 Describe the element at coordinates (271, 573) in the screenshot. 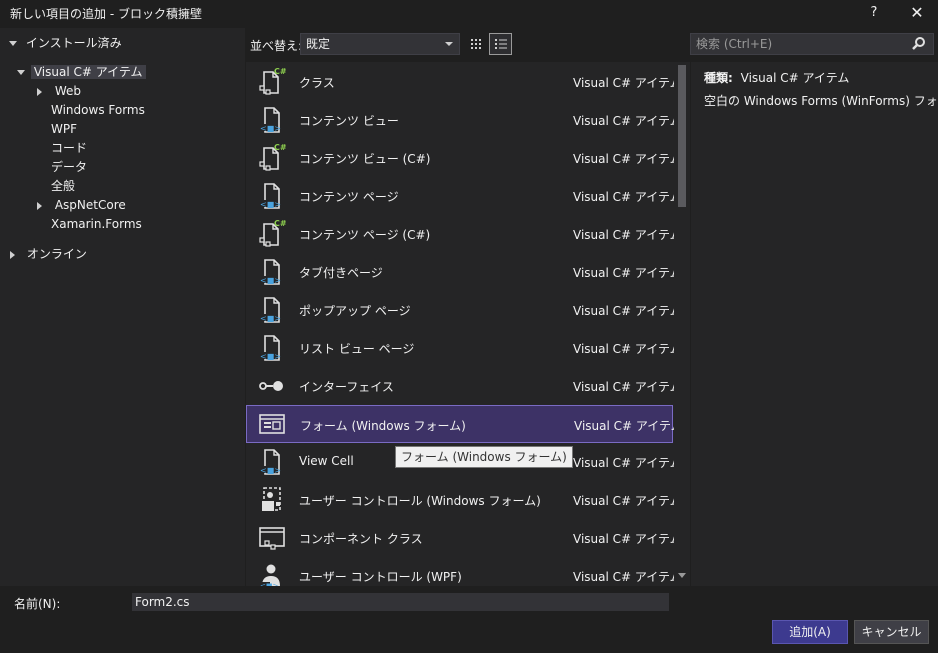

I see `user-control-wpf-icon: <■>` at that location.